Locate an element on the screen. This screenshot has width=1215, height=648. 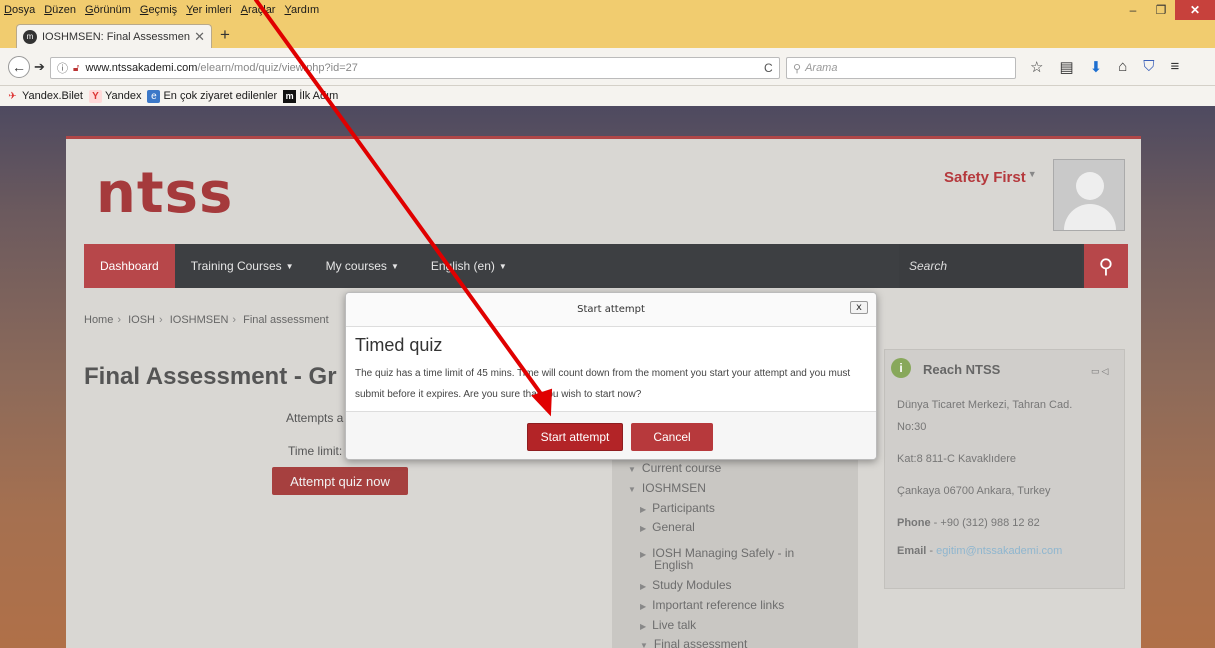
address-line-4: Çankaya 06700 Ankara, Turkey is located at coordinates (974, 491).